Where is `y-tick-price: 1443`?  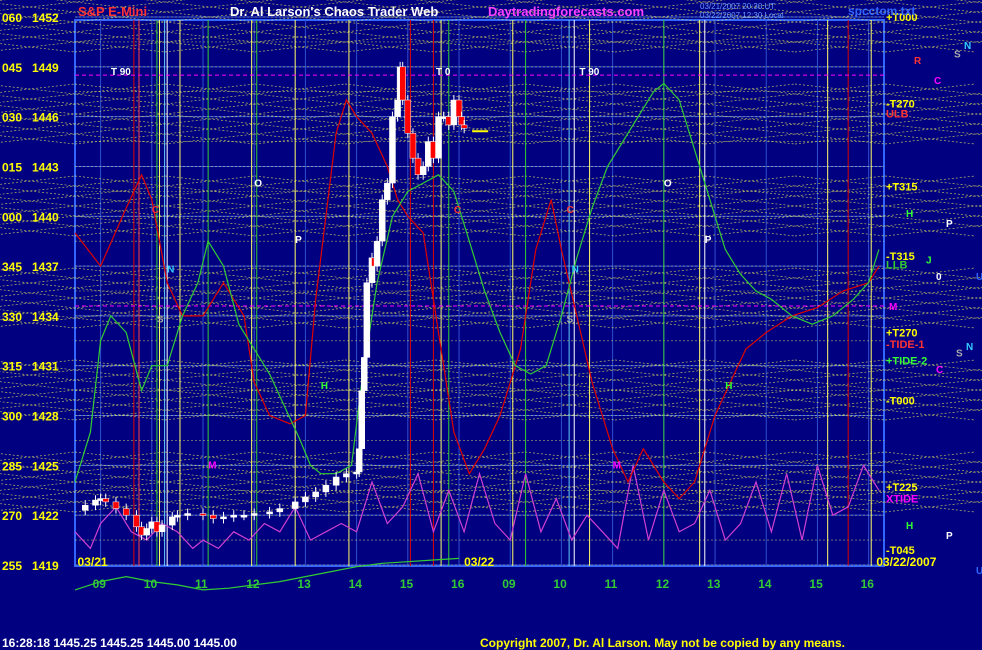 y-tick-price: 1443 is located at coordinates (45, 167).